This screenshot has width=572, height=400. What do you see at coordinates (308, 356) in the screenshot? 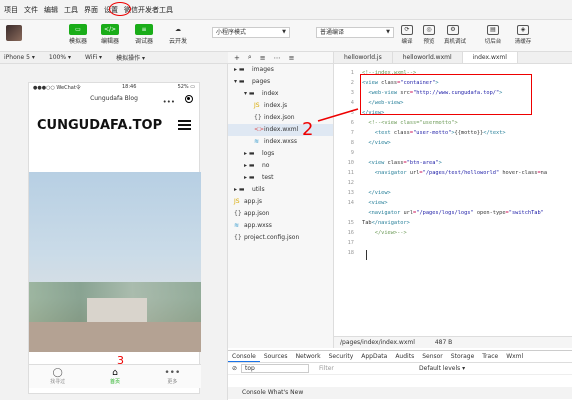
I see `devtools-tab-2: Network` at bounding box center [308, 356].